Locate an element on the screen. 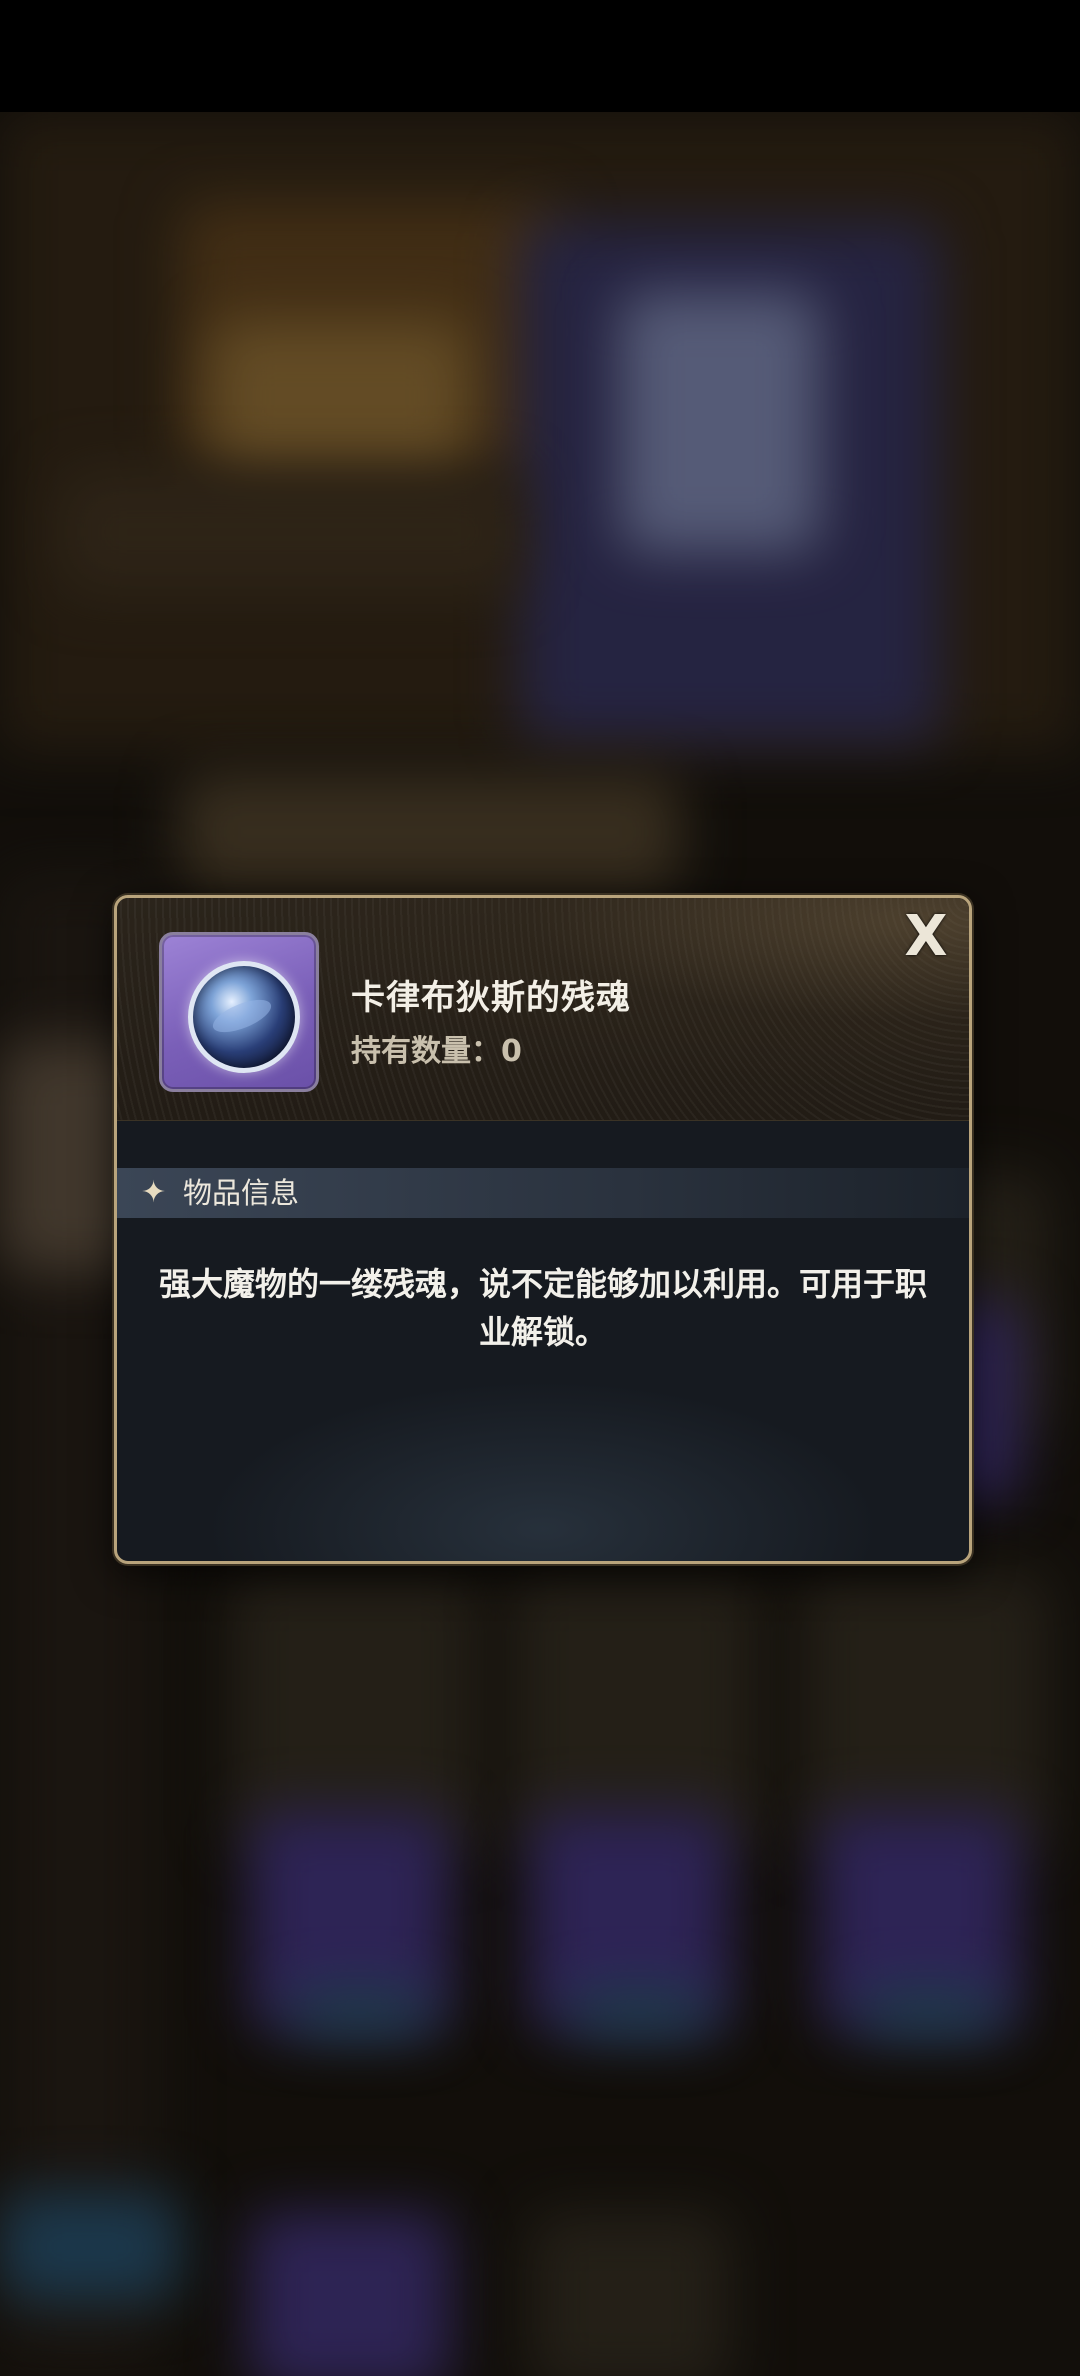 This screenshot has height=2376, width=1080. item-name: 卡律布狄斯的残魂 is located at coordinates (491, 998).